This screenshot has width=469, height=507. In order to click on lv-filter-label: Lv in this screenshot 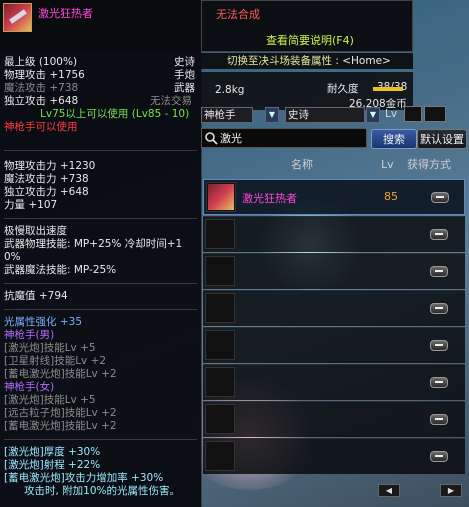, I will do `click(391, 114)`.